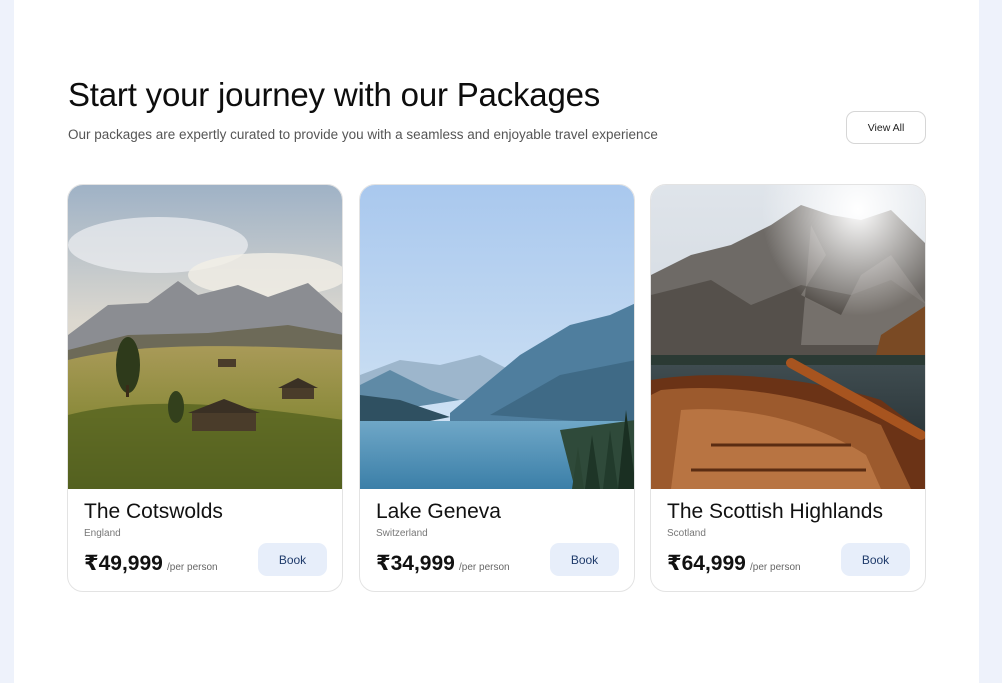 The width and height of the screenshot is (1002, 683). Describe the element at coordinates (205, 337) in the screenshot. I see `cotswolds-photo` at that location.